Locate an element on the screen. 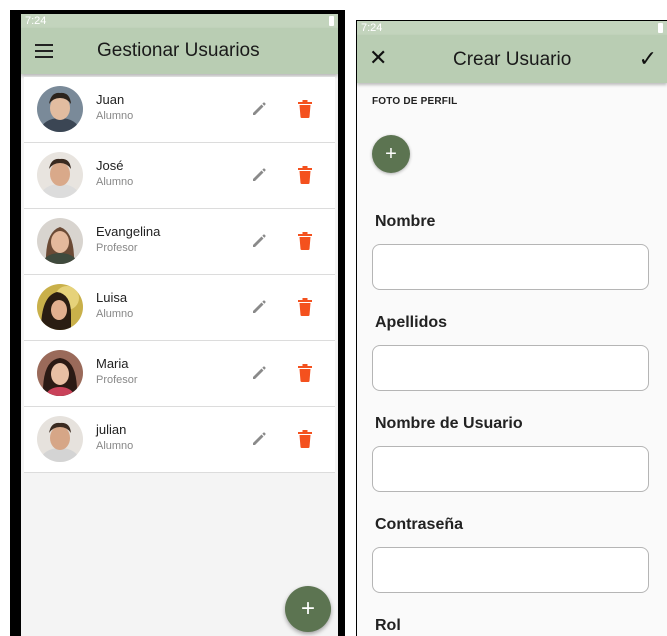  password-input is located at coordinates (510, 570).